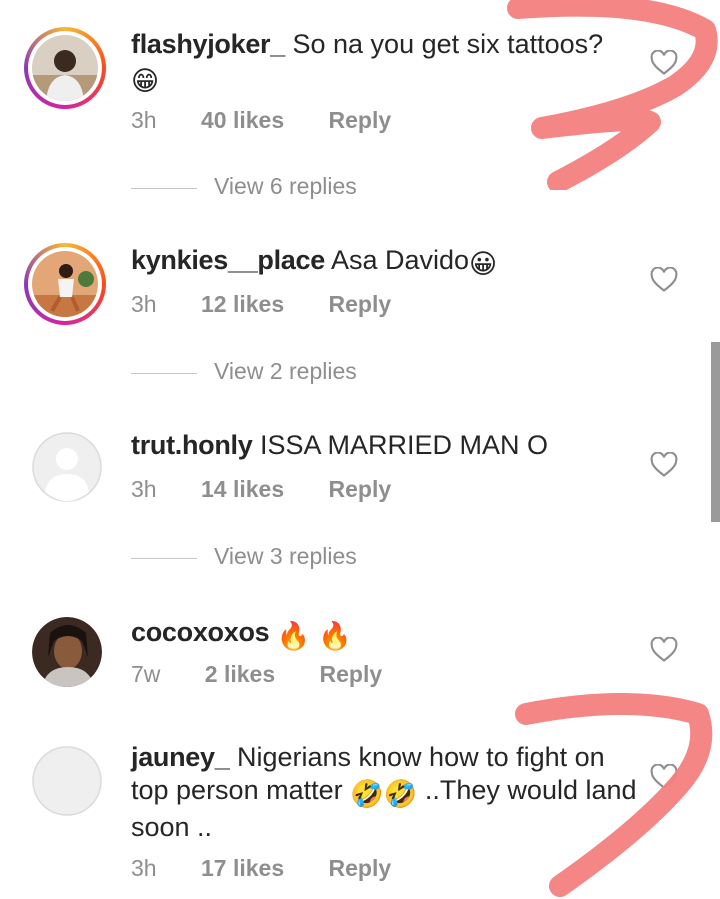 Image resolution: width=720 pixels, height=899 pixels. What do you see at coordinates (192, 445) in the screenshot?
I see `username: trut.honly` at bounding box center [192, 445].